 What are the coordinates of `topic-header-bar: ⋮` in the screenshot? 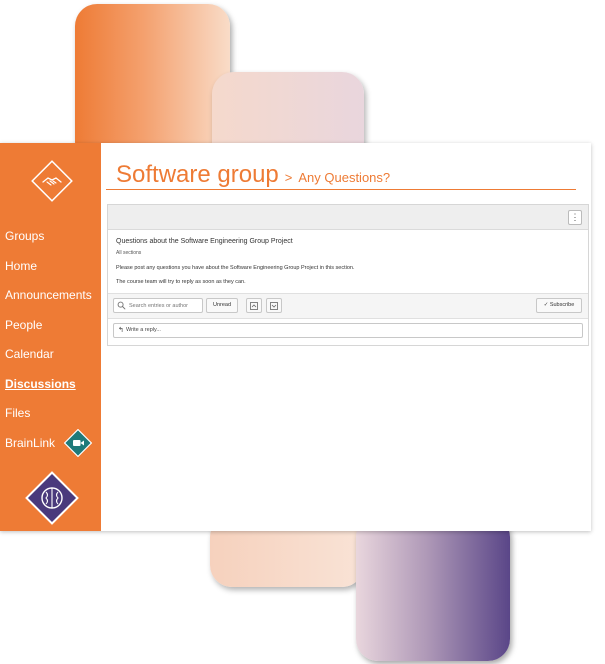 It's located at (348, 217).